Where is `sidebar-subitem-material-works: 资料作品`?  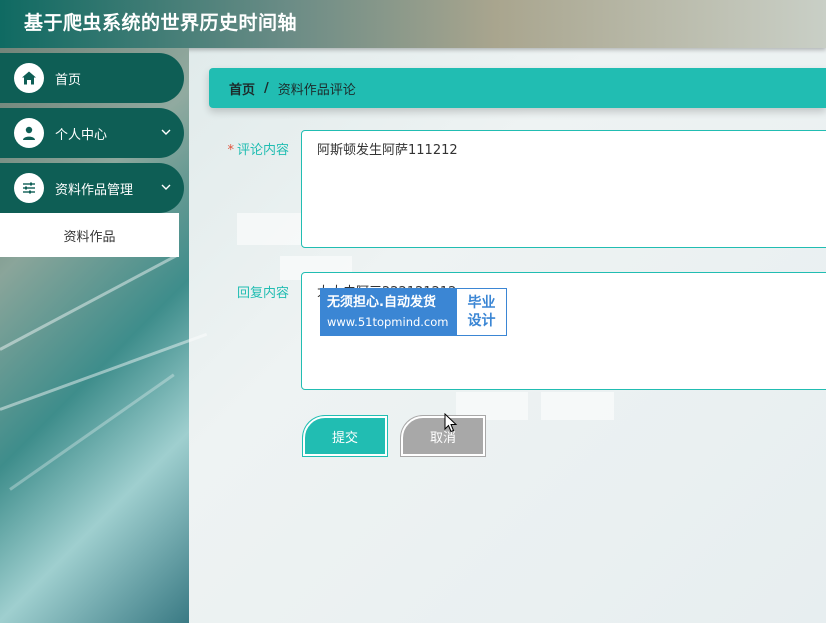 sidebar-subitem-material-works: 资料作品 is located at coordinates (89, 235).